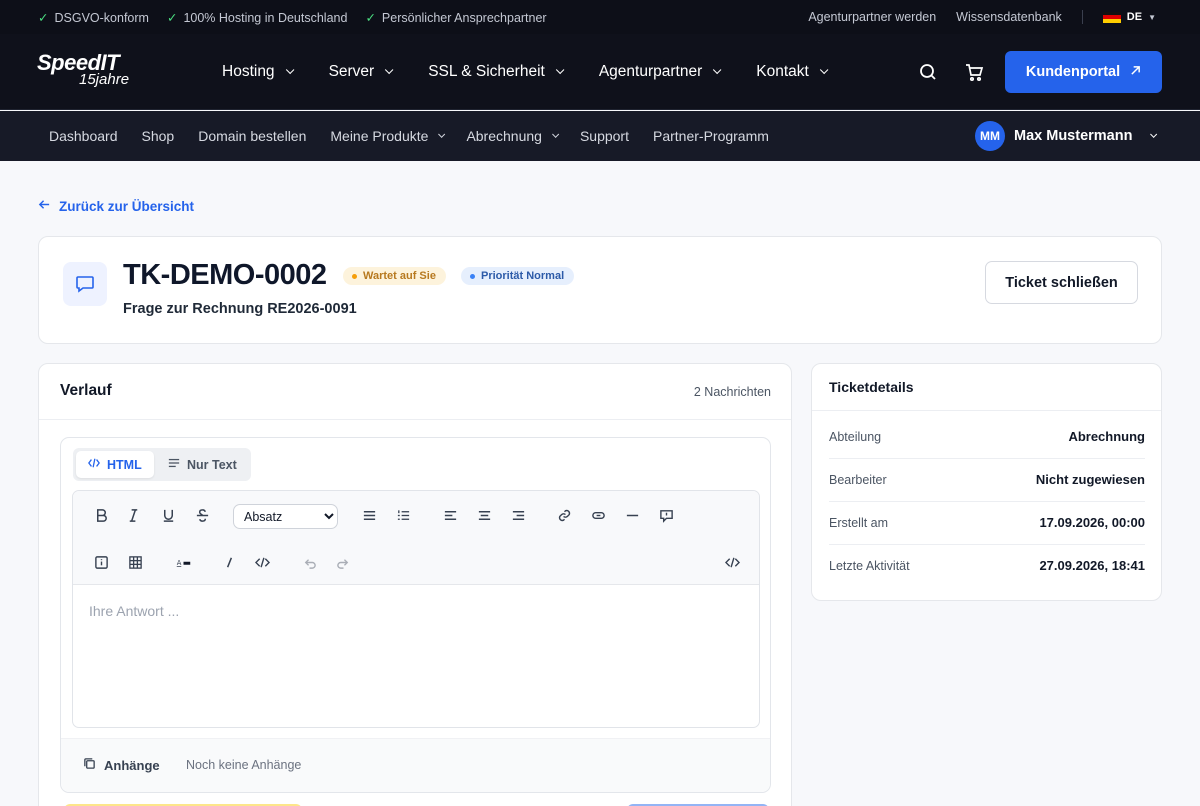 This screenshot has width=1200, height=806. What do you see at coordinates (158, 136) in the screenshot?
I see `subnav-shop: Shop` at bounding box center [158, 136].